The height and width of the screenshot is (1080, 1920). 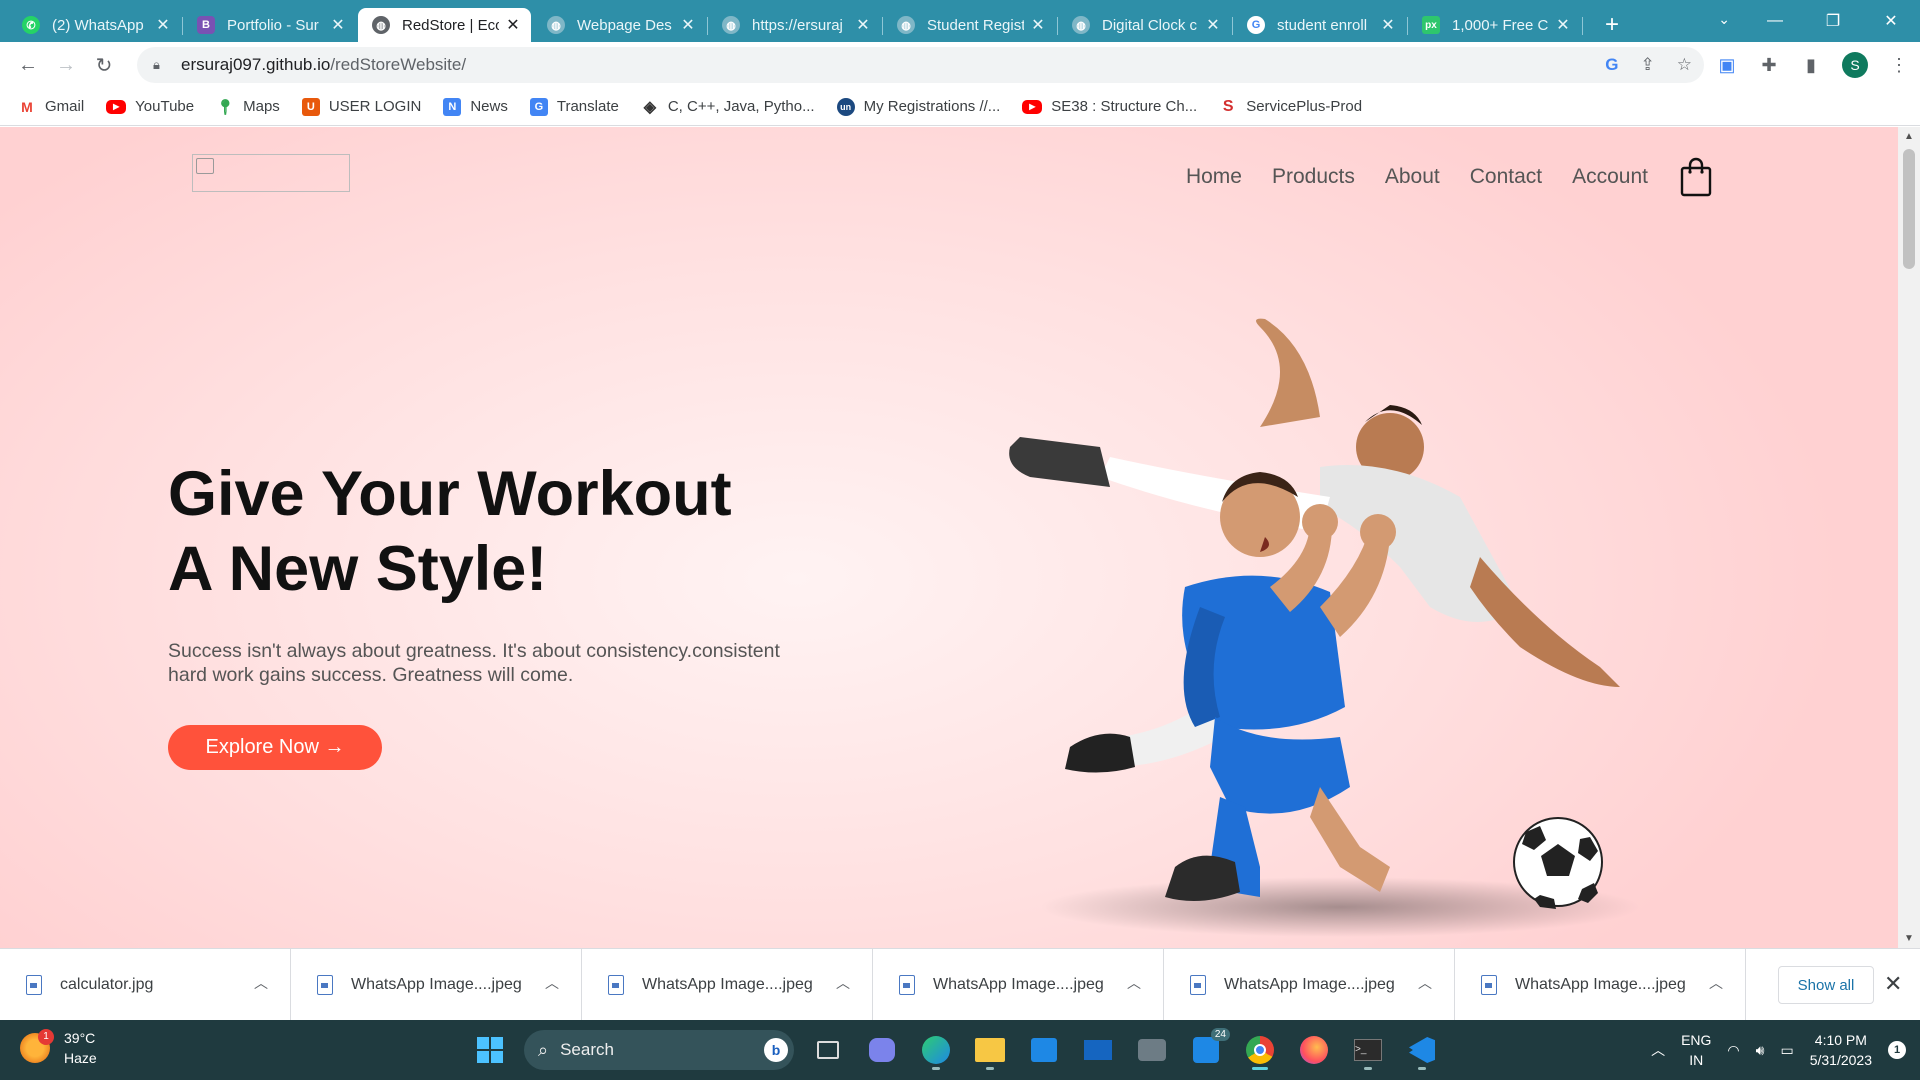 I want to click on tab-whatsapp: ✆ (2) WhatsApp ✕, so click(x=95, y=25).